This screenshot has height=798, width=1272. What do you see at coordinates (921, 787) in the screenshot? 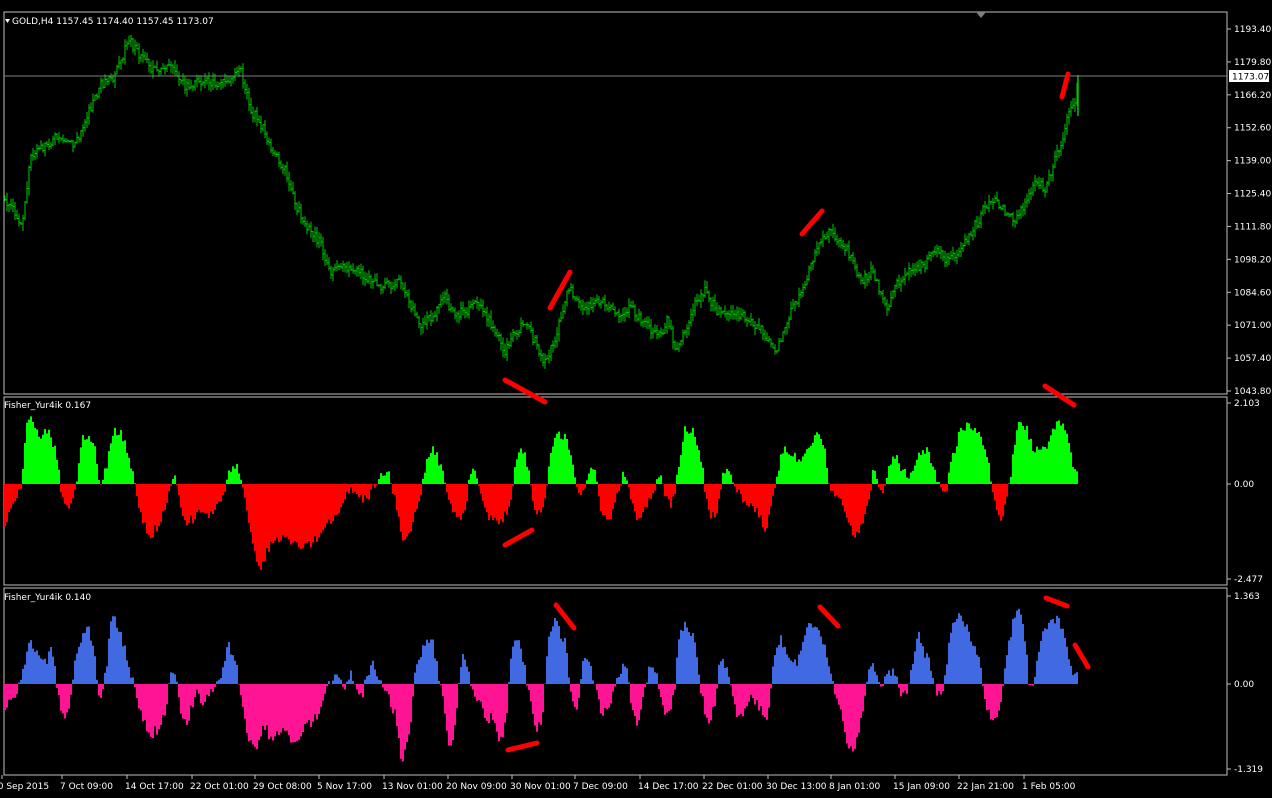
I see `time-tick-label: 15 Jan 09:00` at bounding box center [921, 787].